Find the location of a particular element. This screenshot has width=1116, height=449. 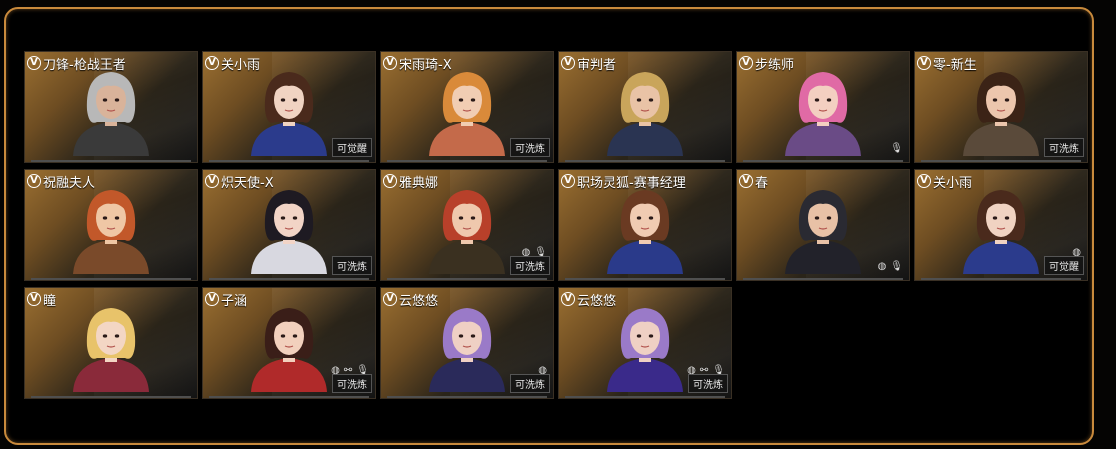

card-header: V 宋雨琦-X is located at coordinates (417, 63).